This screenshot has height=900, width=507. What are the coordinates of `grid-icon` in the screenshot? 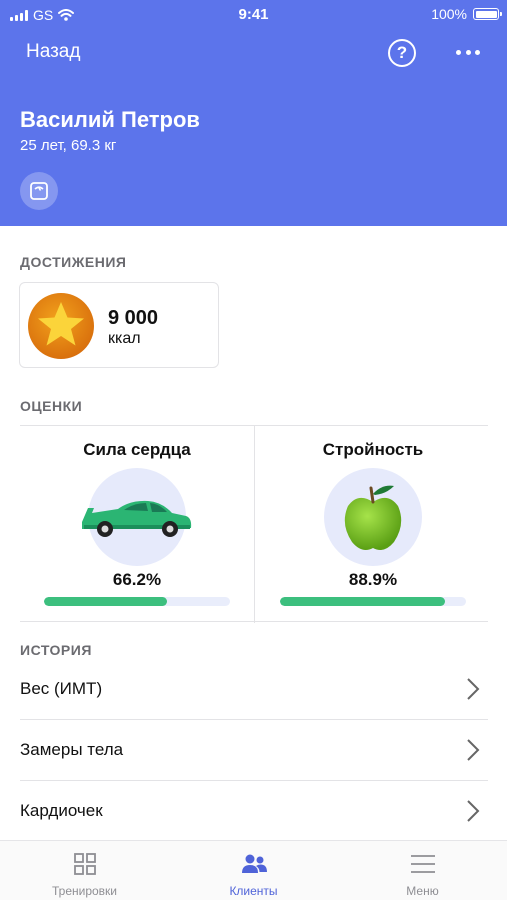 It's located at (85, 864).